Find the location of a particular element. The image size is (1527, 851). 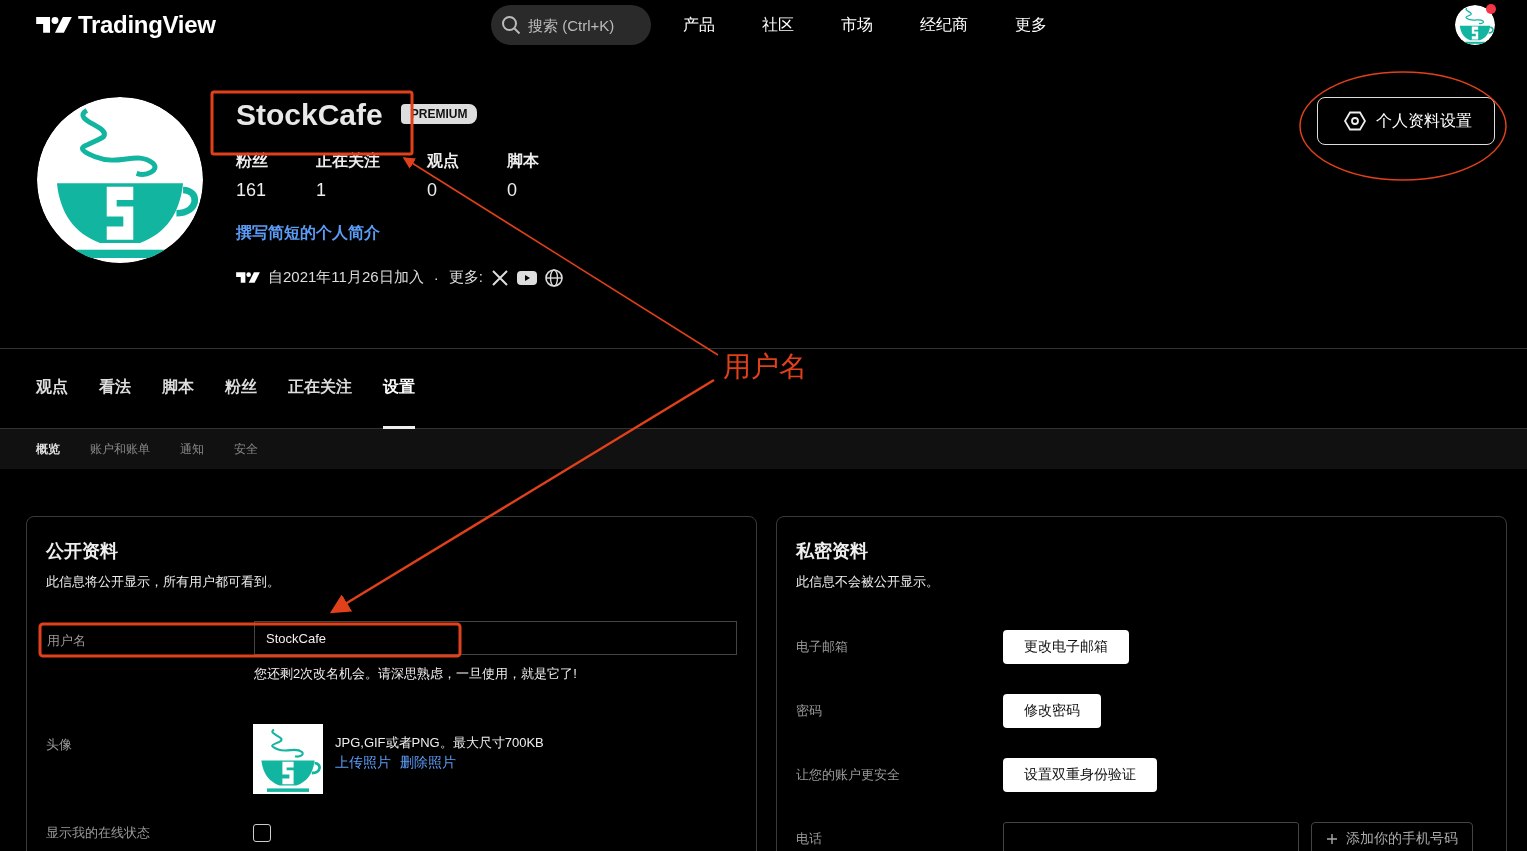

youtube-icon is located at coordinates (526, 277).